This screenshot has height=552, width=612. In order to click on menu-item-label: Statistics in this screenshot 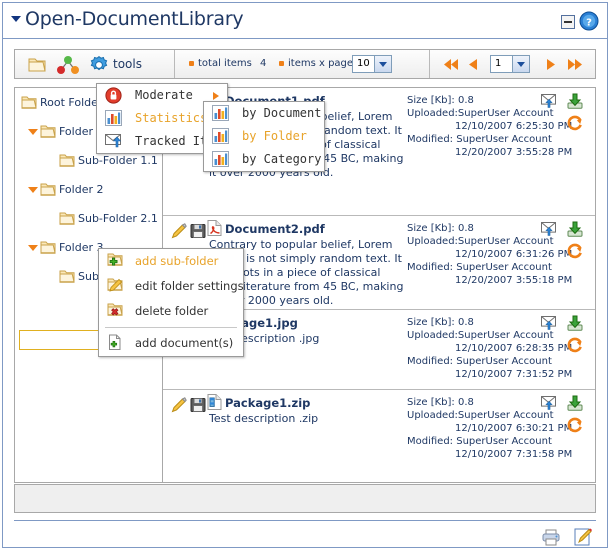, I will do `click(171, 118)`.